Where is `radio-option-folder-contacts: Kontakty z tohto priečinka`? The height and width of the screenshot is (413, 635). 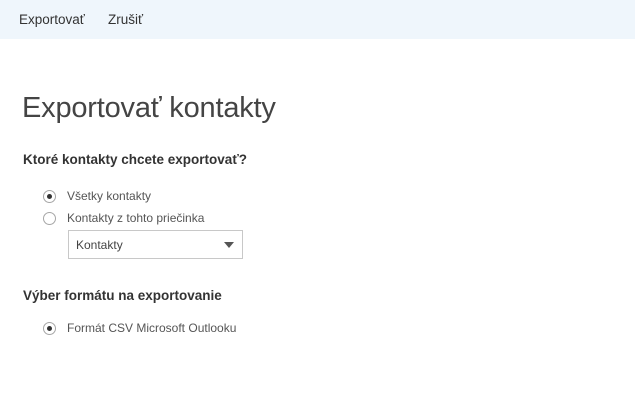
radio-option-folder-contacts: Kontakty z tohto priečinka is located at coordinates (123, 218).